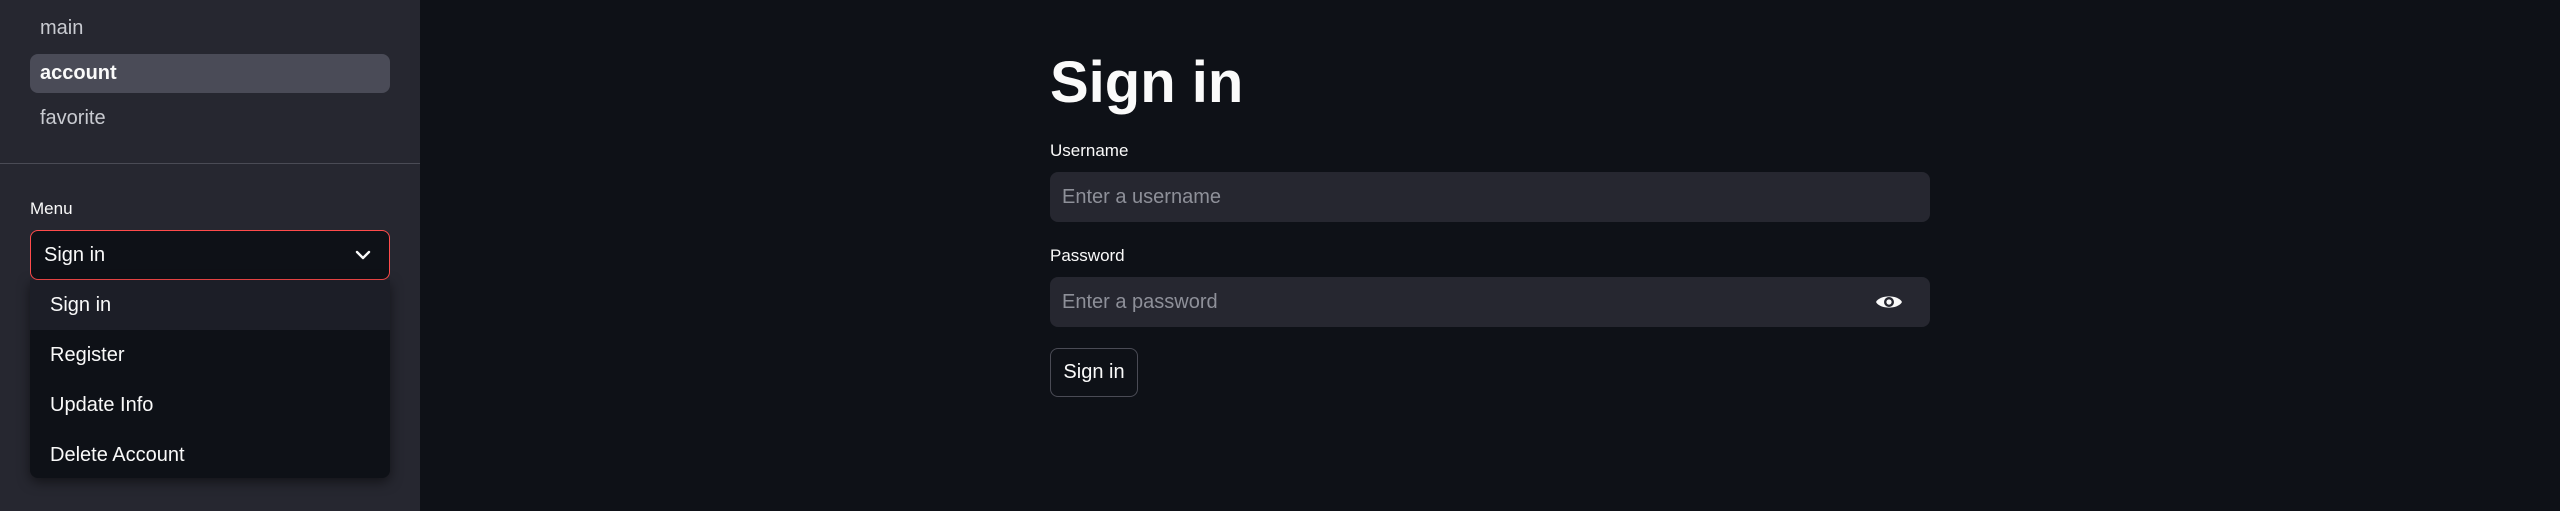  What do you see at coordinates (1490, 302) in the screenshot?
I see `password-input` at bounding box center [1490, 302].